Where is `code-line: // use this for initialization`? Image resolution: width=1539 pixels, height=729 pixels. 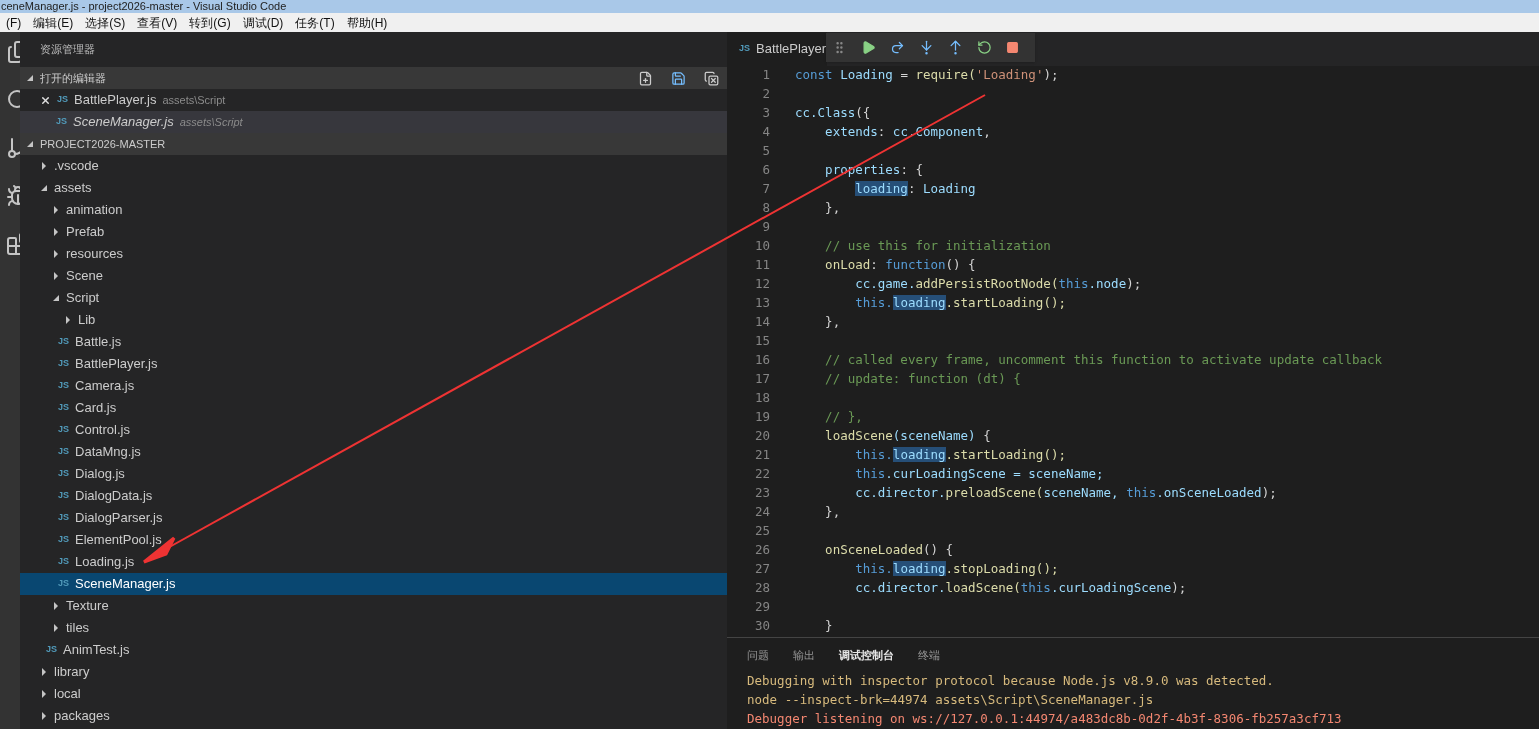
code-line: // use this for initialization is located at coordinates (937, 246).